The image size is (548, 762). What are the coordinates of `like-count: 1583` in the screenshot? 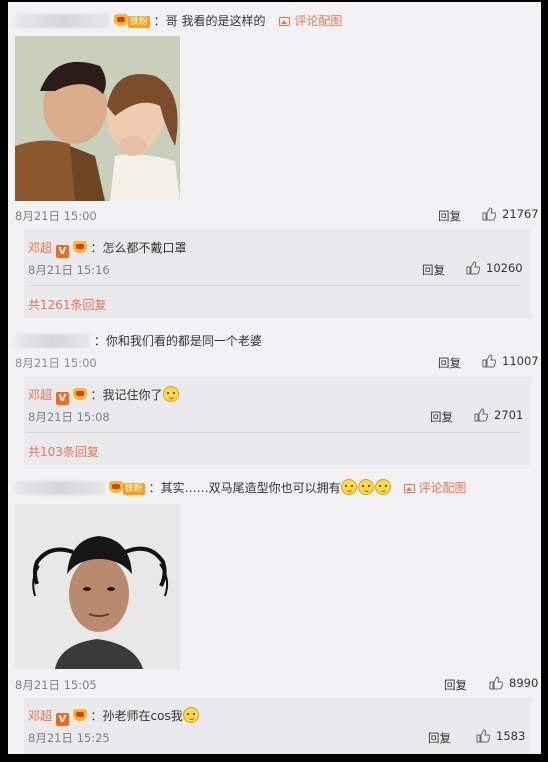 It's located at (511, 736).